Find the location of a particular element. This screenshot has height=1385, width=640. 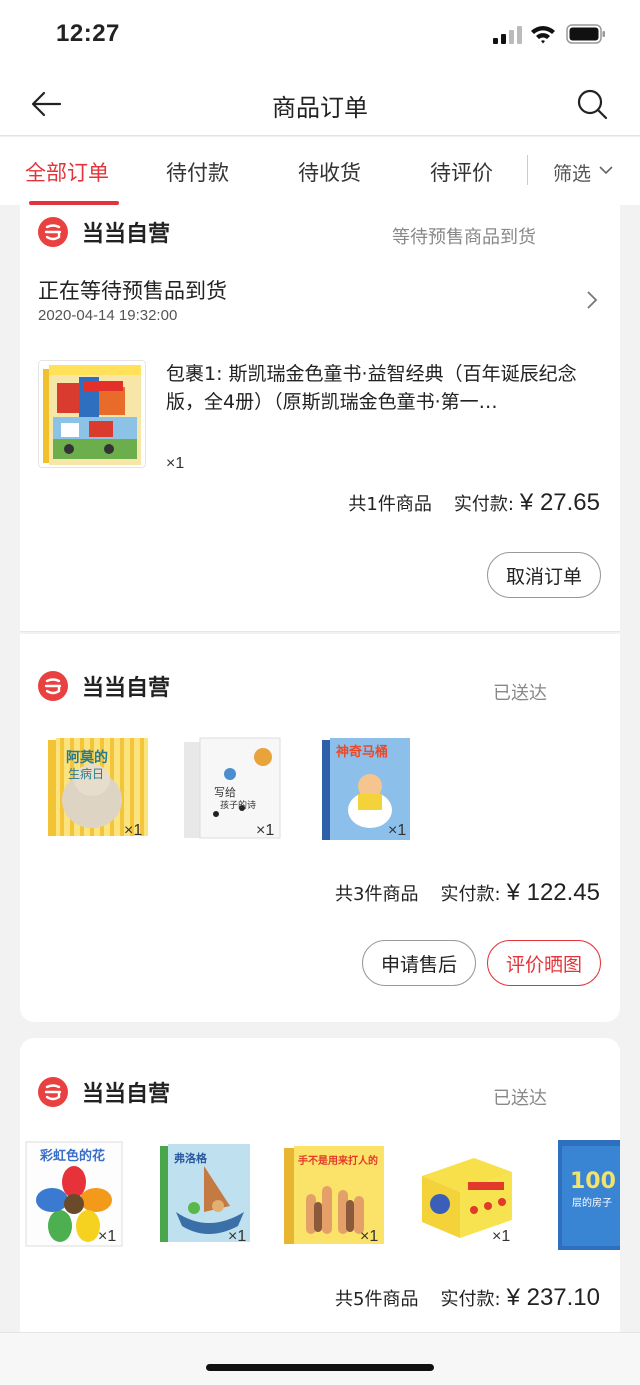

tab-all-orders: 全部订单 is located at coordinates (67, 172).